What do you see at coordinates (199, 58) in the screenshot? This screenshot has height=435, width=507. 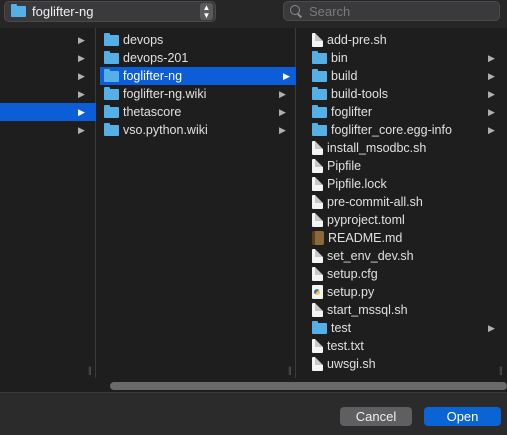 I see `list-item: devops-201` at bounding box center [199, 58].